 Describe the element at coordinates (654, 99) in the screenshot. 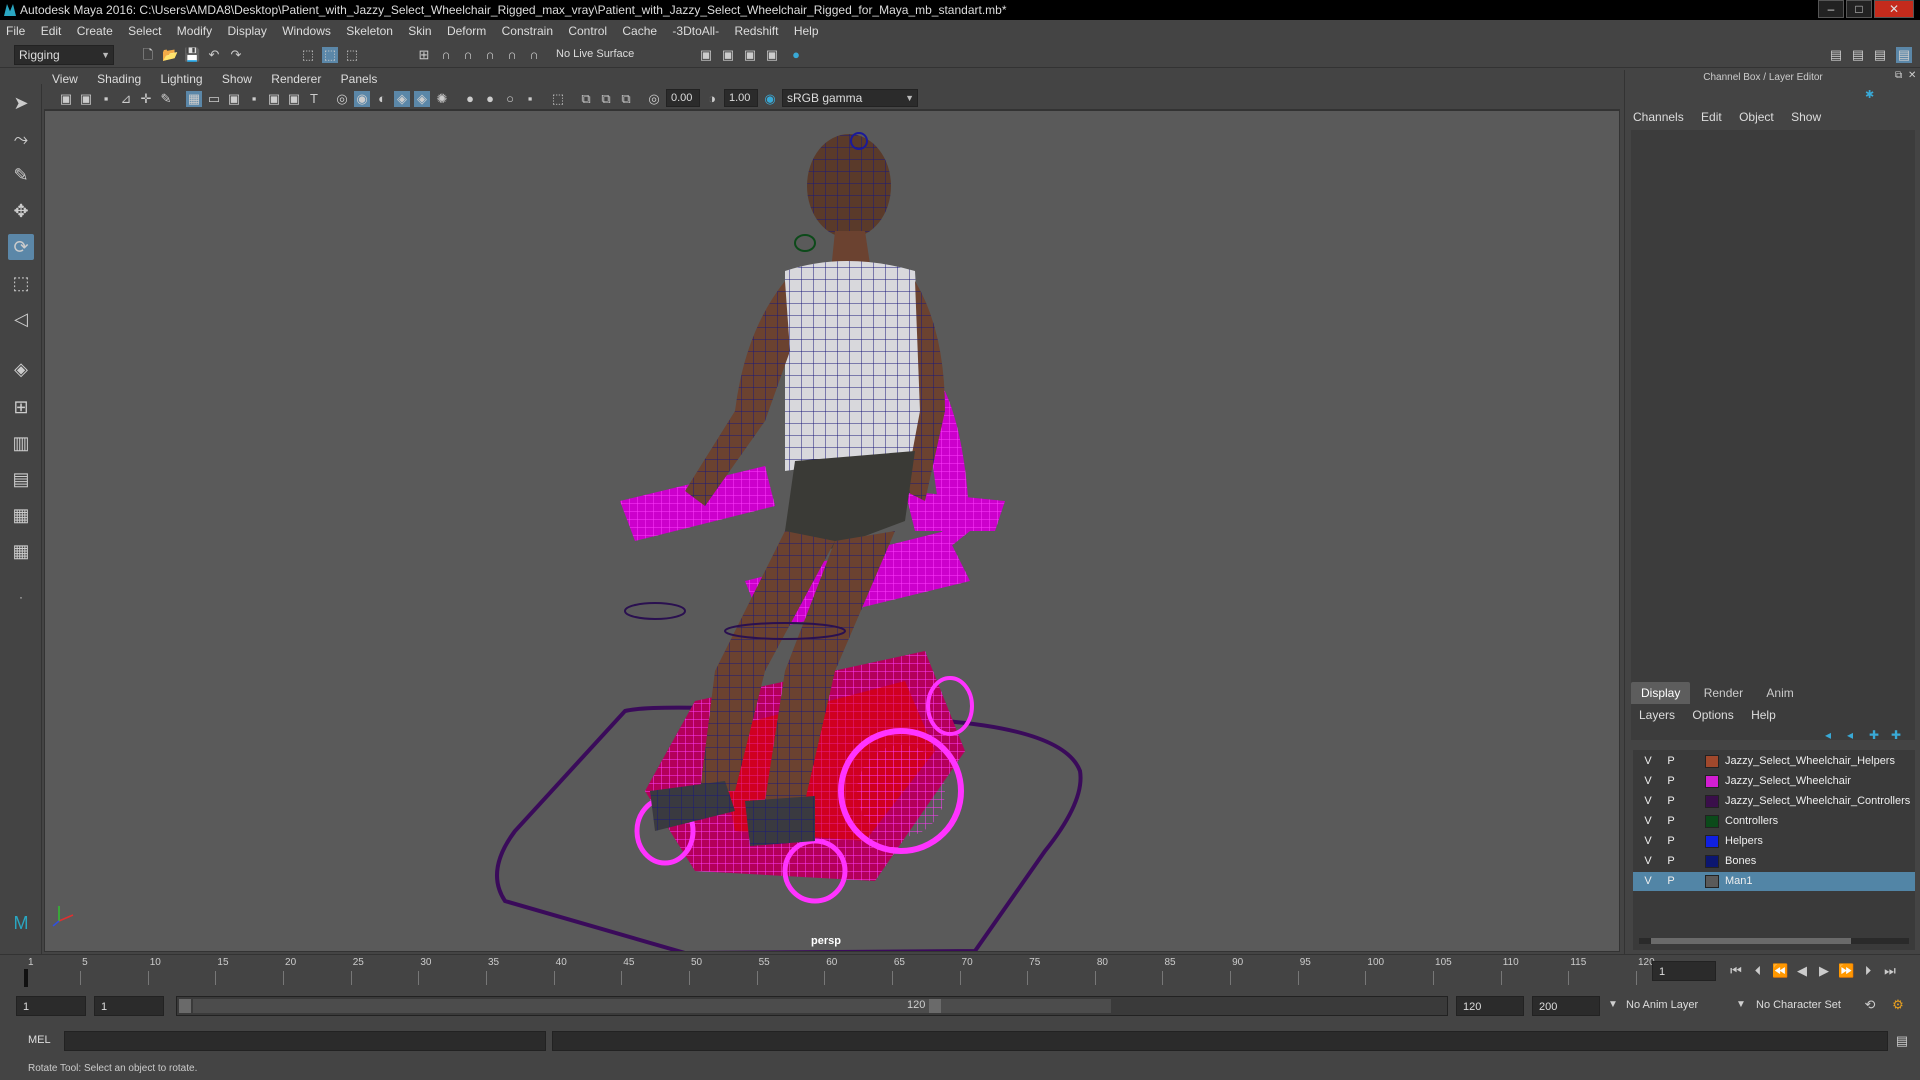

I see `exposure-icon: ◎` at that location.